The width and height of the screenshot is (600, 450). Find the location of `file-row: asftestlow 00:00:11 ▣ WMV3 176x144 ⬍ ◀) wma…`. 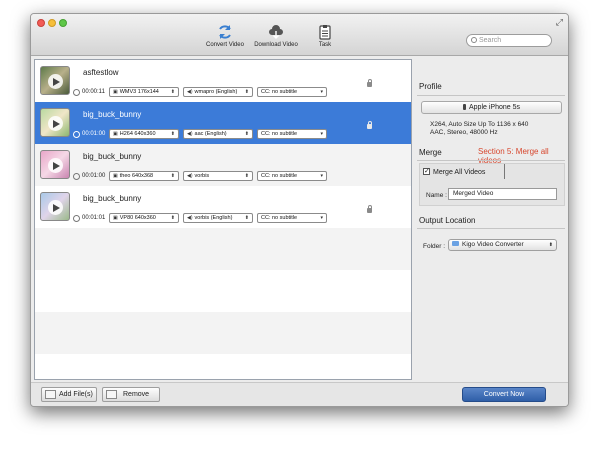

file-row: asftestlow 00:00:11 ▣ WMV3 176x144 ⬍ ◀) wma… is located at coordinates (223, 81).